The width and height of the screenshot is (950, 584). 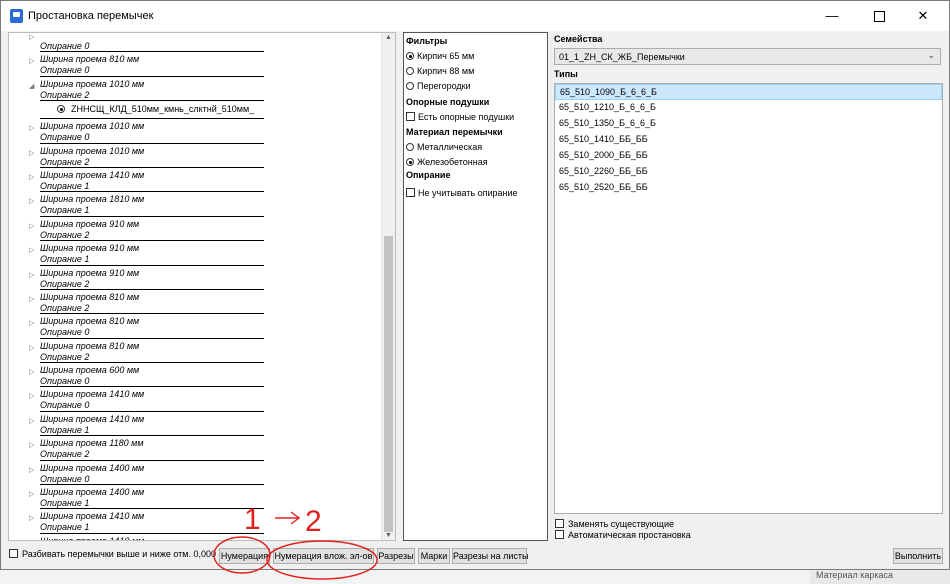 What do you see at coordinates (931, 55) in the screenshot?
I see `chevron-down-icon: ⌄` at bounding box center [931, 55].